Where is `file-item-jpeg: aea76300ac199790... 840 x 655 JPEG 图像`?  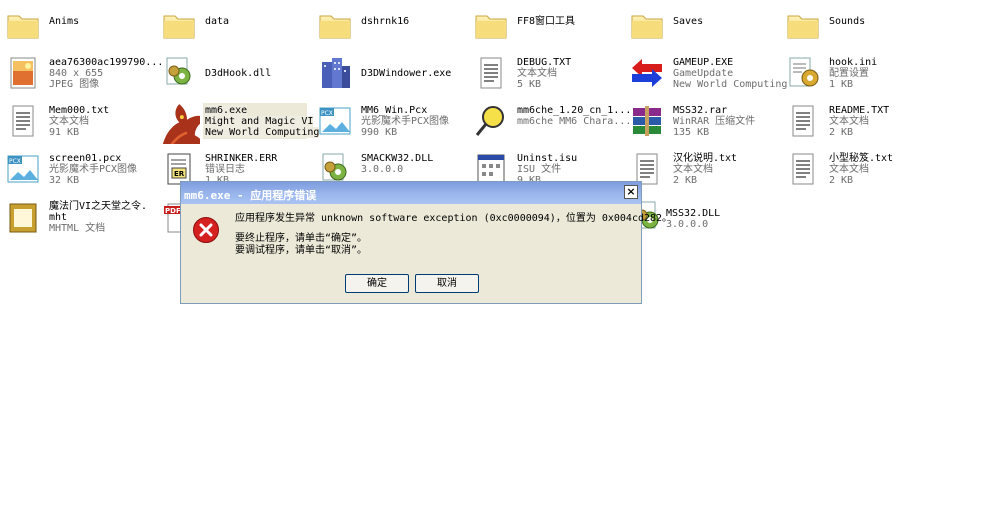 file-item-jpeg: aea76300ac199790... 840 x 655 JPEG 图像 is located at coordinates (81, 73).